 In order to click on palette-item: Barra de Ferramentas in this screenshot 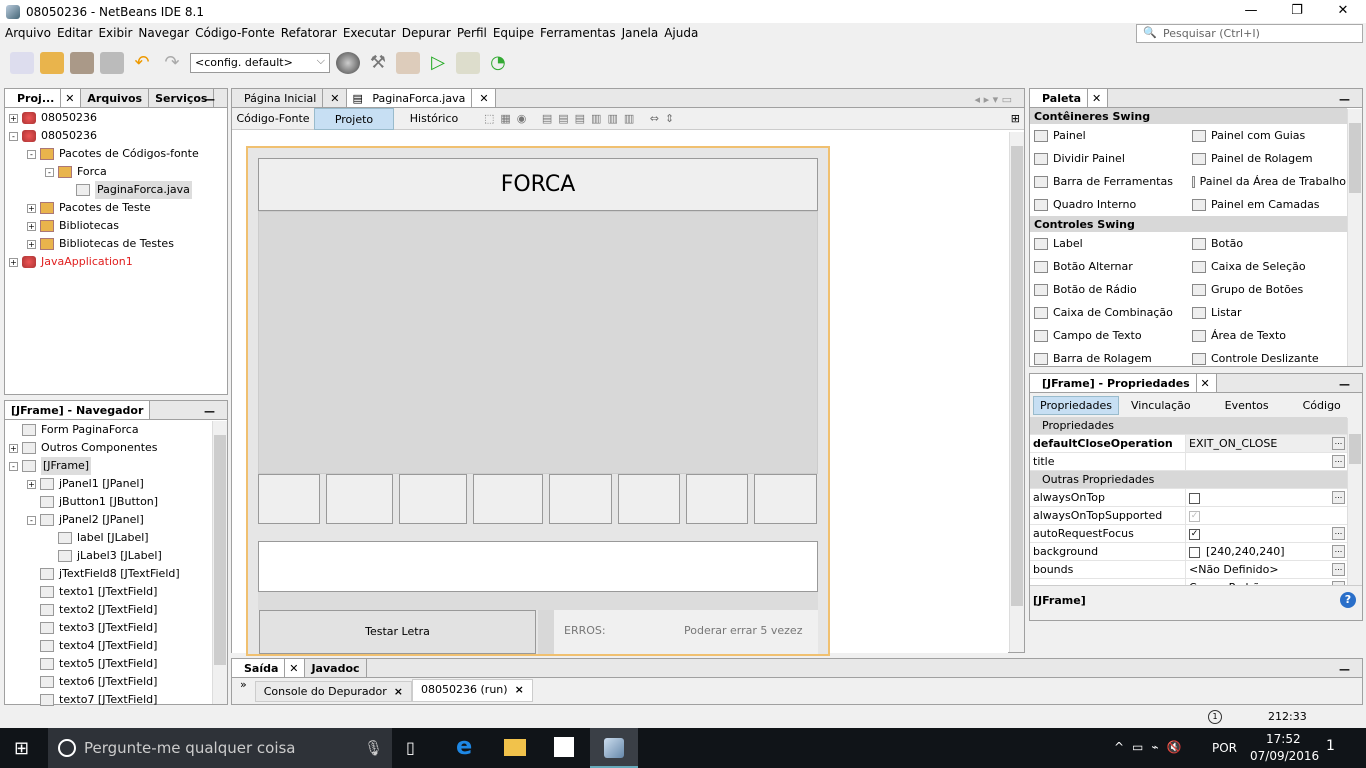, I will do `click(1109, 181)`.